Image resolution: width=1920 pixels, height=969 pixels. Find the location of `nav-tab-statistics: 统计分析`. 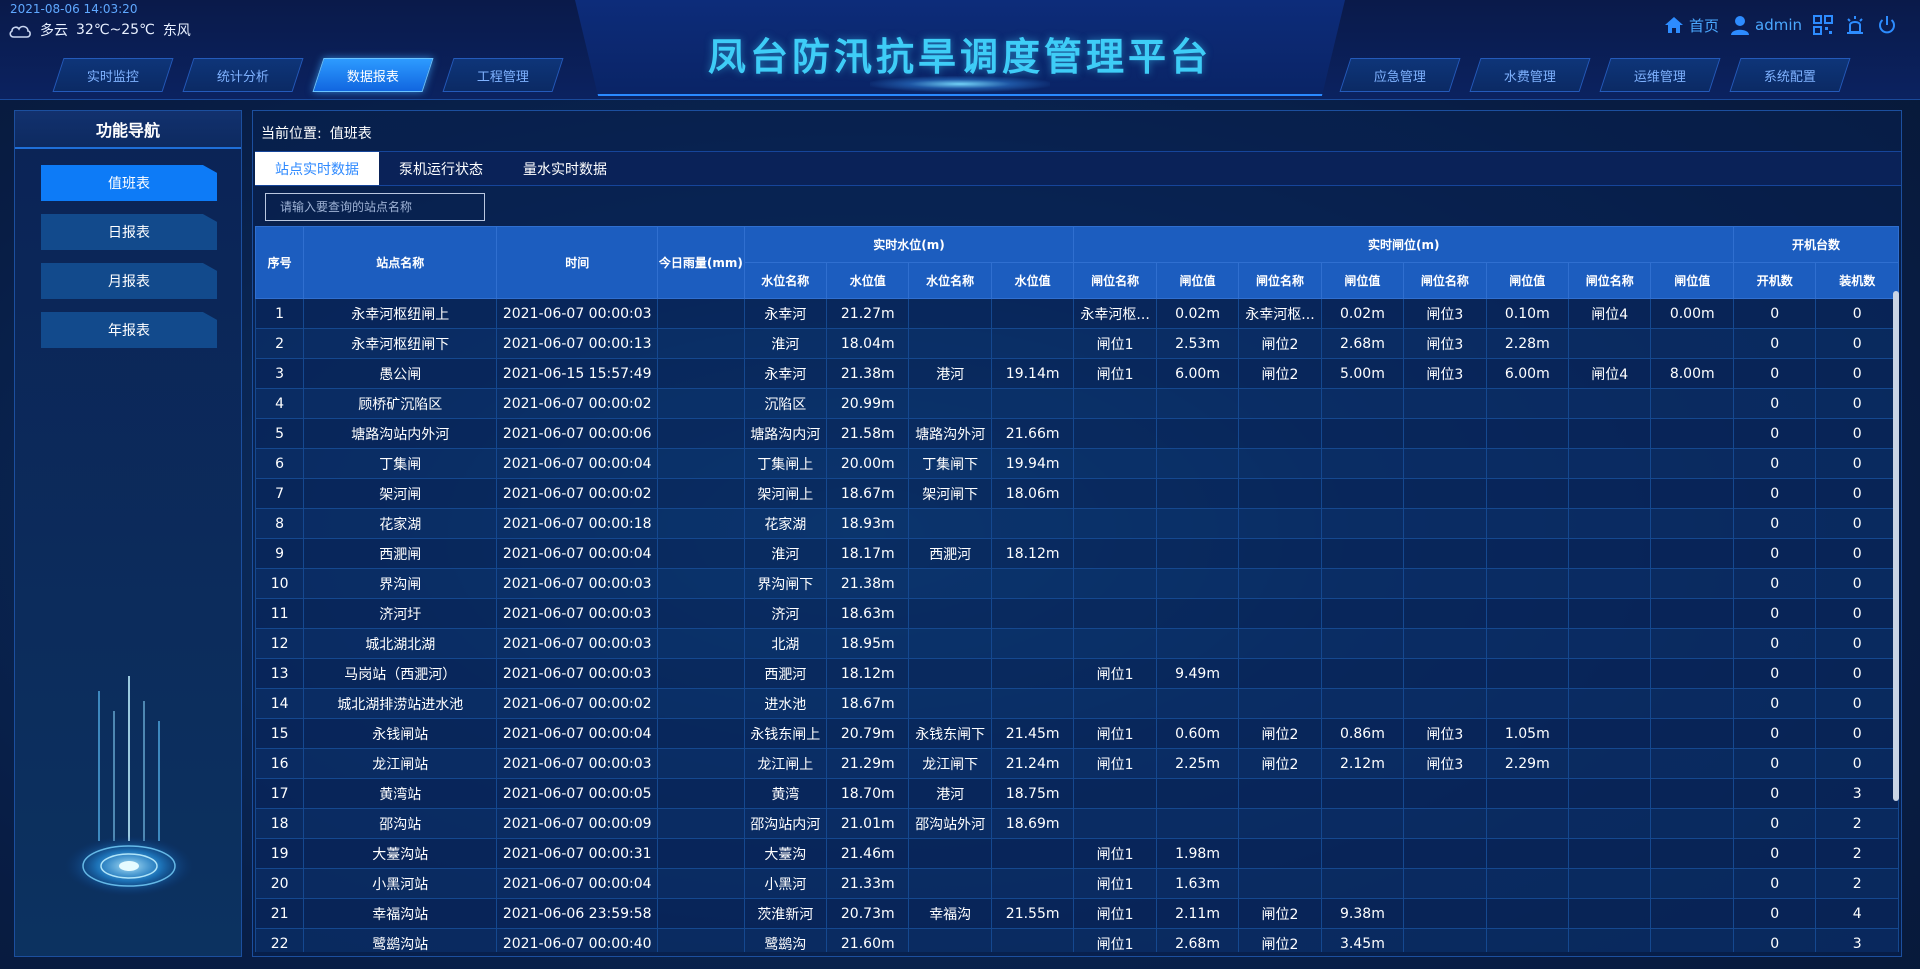

nav-tab-statistics: 统计分析 is located at coordinates (243, 75).